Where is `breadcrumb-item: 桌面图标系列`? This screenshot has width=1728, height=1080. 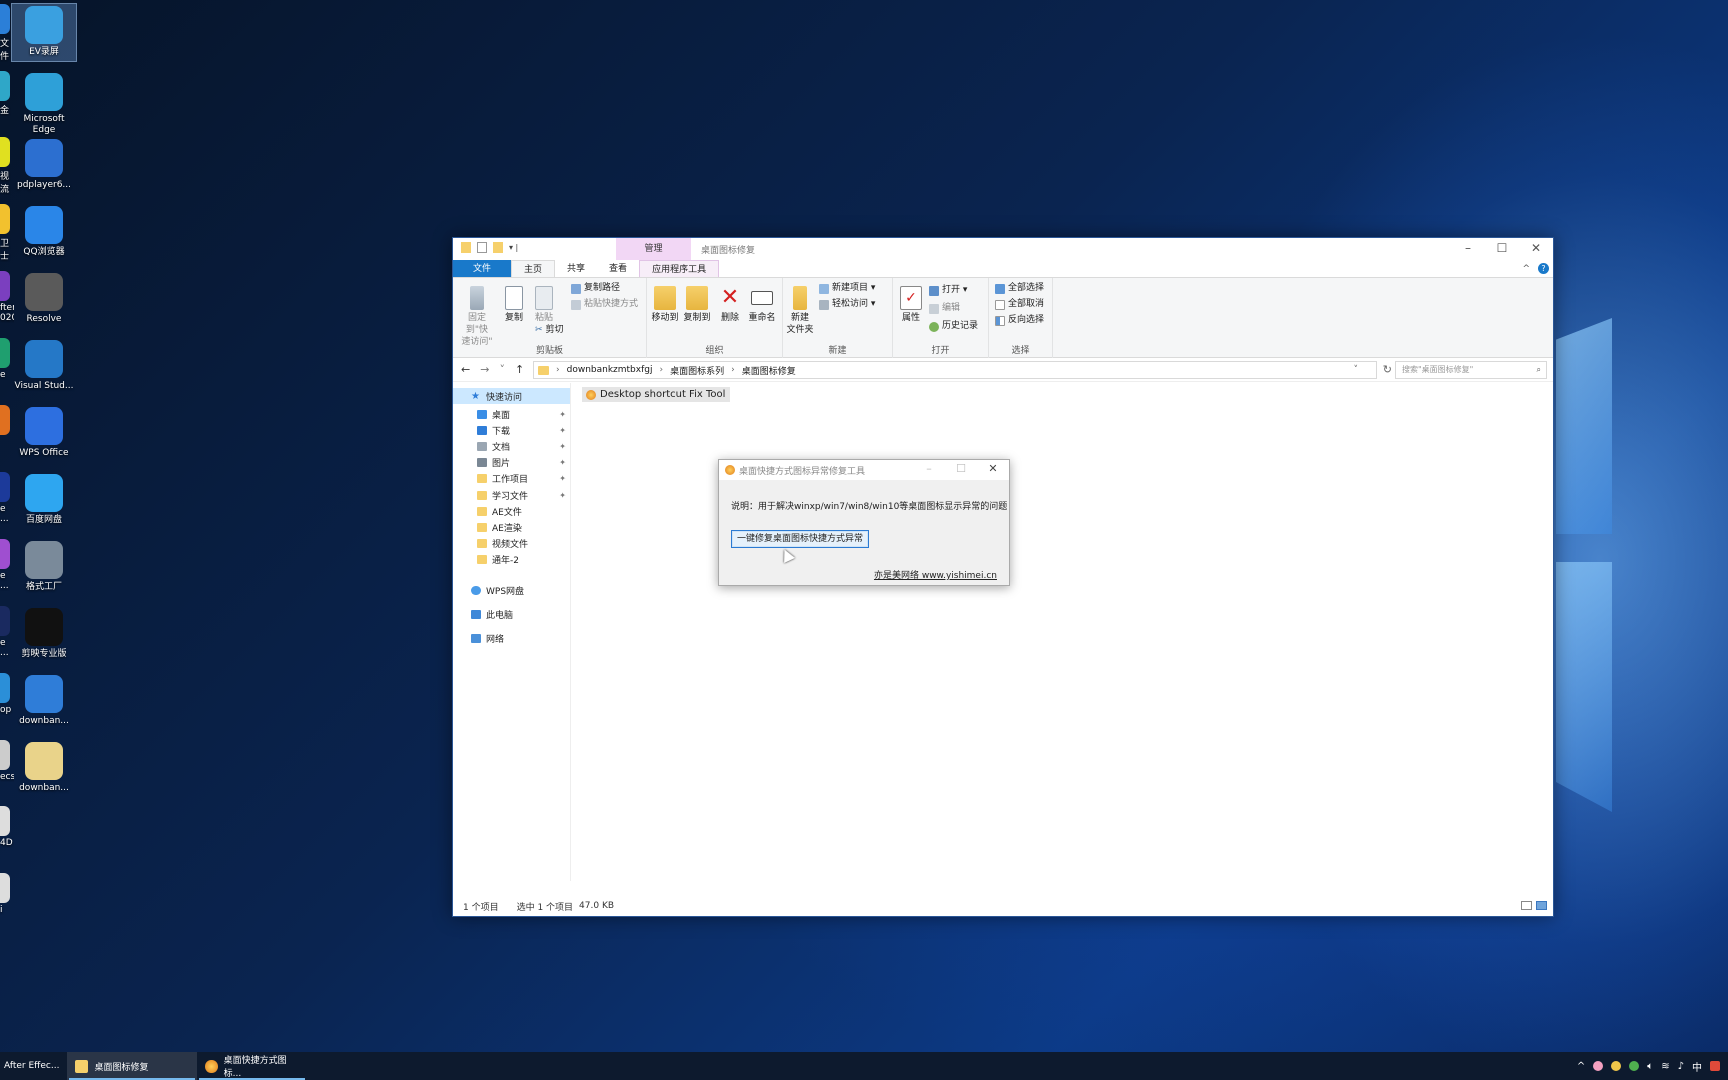
breadcrumb-item: 桌面图标系列 is located at coordinates (697, 370).